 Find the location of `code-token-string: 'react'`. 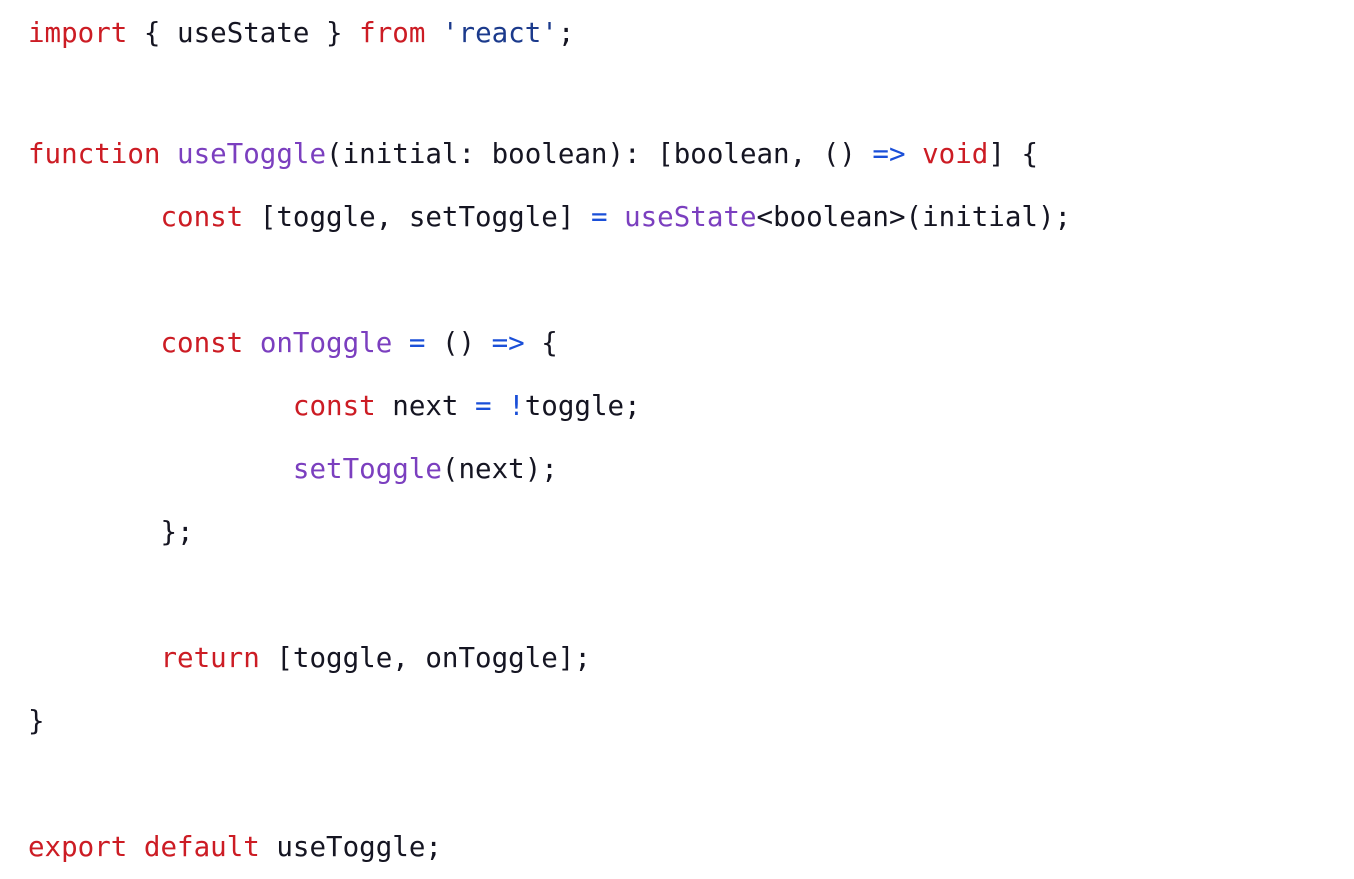

code-token-string: 'react' is located at coordinates (499, 33).